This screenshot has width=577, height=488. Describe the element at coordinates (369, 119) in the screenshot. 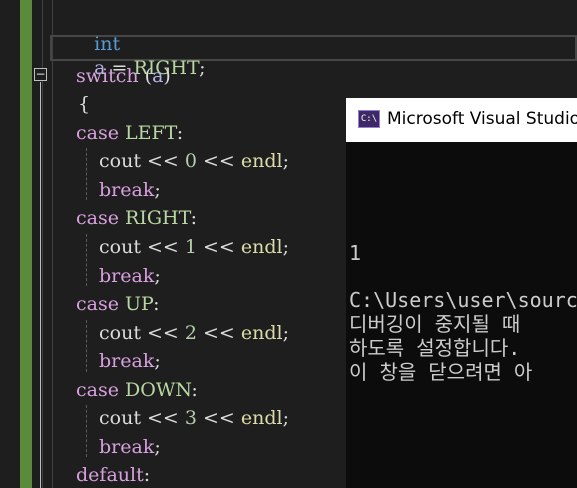

I see `console-app-icon: C:\` at that location.